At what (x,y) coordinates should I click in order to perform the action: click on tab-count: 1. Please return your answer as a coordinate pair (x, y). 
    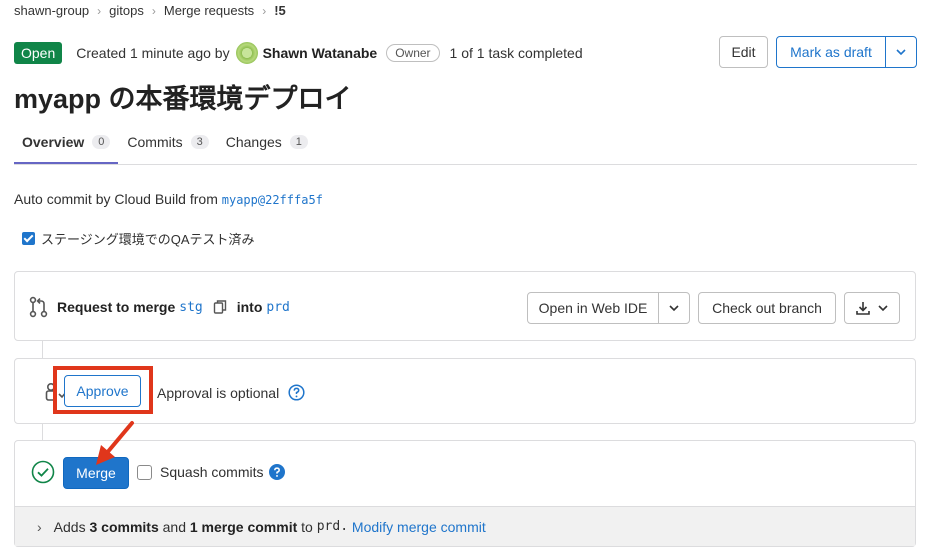
    Looking at the image, I should click on (298, 142).